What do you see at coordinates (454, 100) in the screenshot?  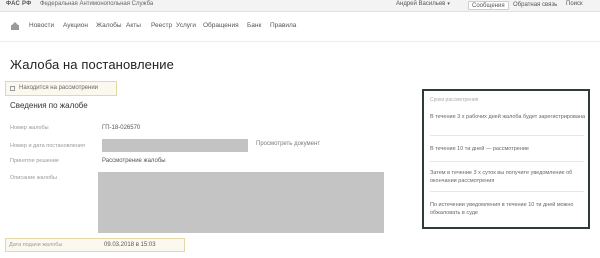 I see `info-panel-header: Сроки рассмотрения` at bounding box center [454, 100].